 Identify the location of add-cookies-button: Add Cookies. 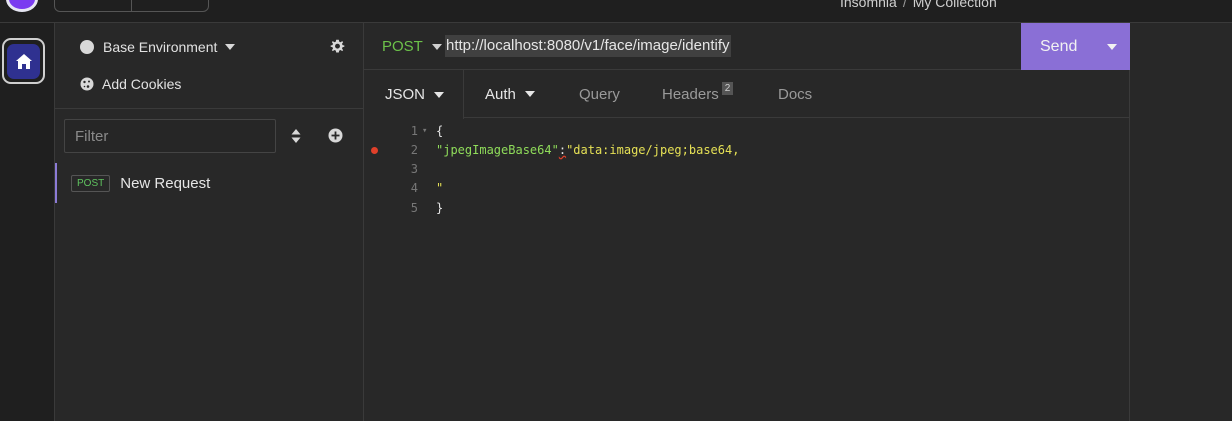
(130, 84).